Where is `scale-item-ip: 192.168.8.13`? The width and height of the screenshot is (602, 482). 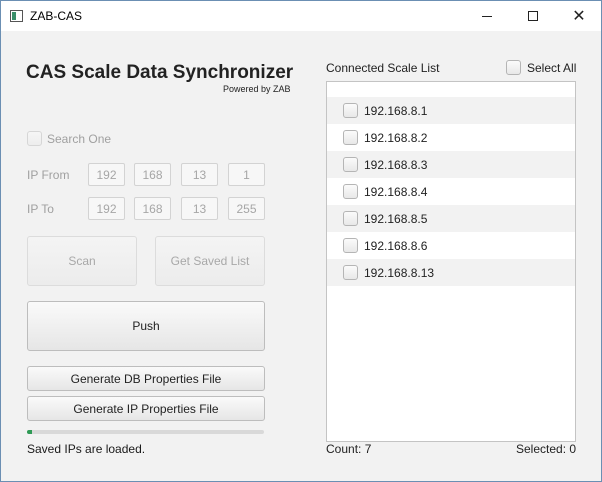 scale-item-ip: 192.168.8.13 is located at coordinates (399, 272).